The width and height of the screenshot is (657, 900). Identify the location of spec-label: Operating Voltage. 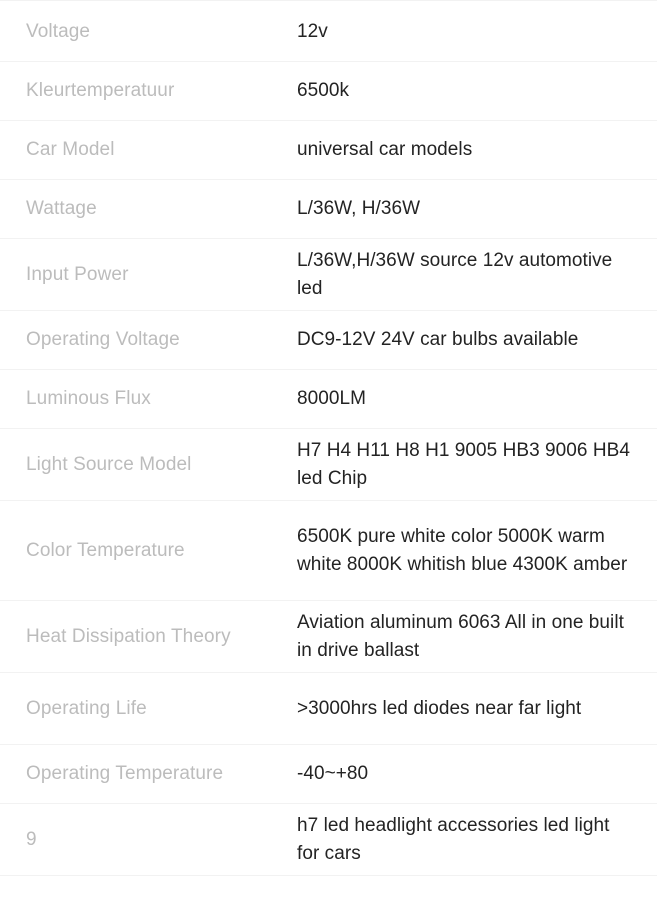
(103, 339).